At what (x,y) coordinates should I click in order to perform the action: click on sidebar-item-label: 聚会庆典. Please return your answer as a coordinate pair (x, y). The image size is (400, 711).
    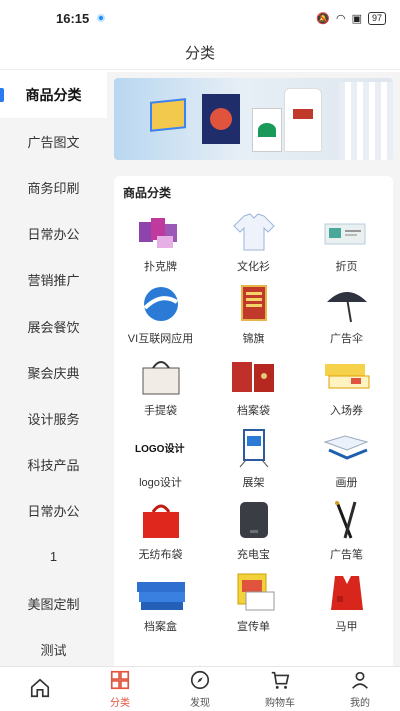
    Looking at the image, I should click on (53, 373).